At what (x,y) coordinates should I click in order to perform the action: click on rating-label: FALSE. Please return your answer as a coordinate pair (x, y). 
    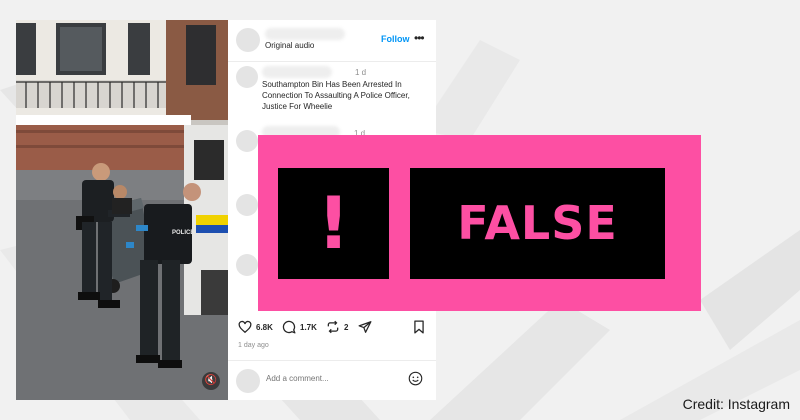
    Looking at the image, I should click on (537, 223).